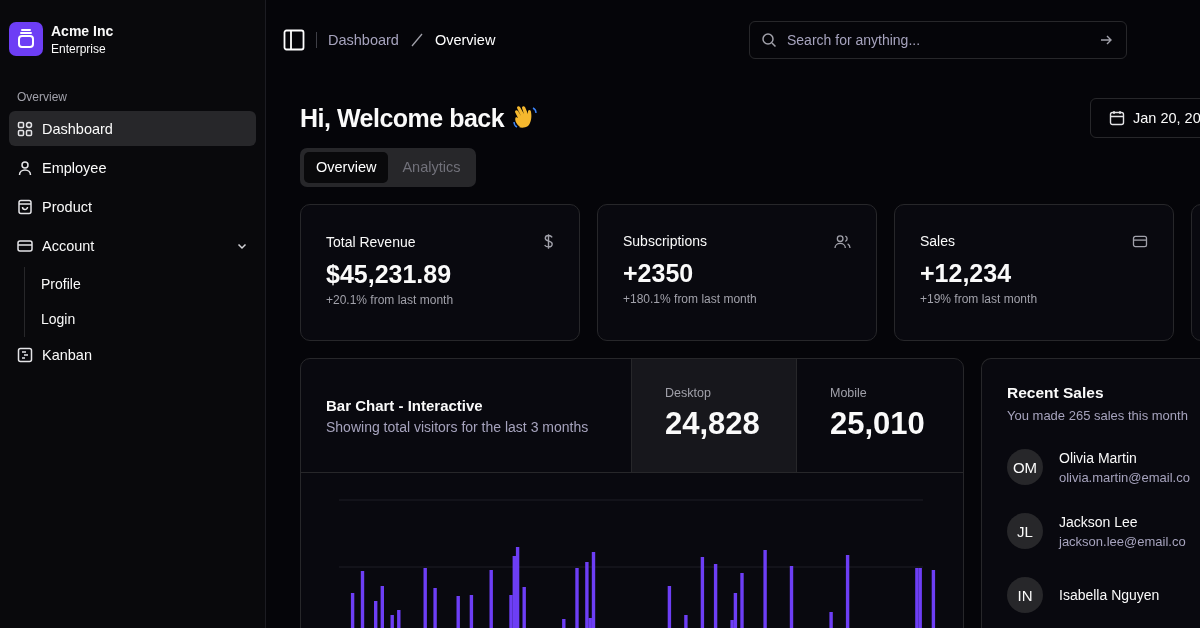  What do you see at coordinates (132, 128) in the screenshot?
I see `sidebar-item: Dashboard` at bounding box center [132, 128].